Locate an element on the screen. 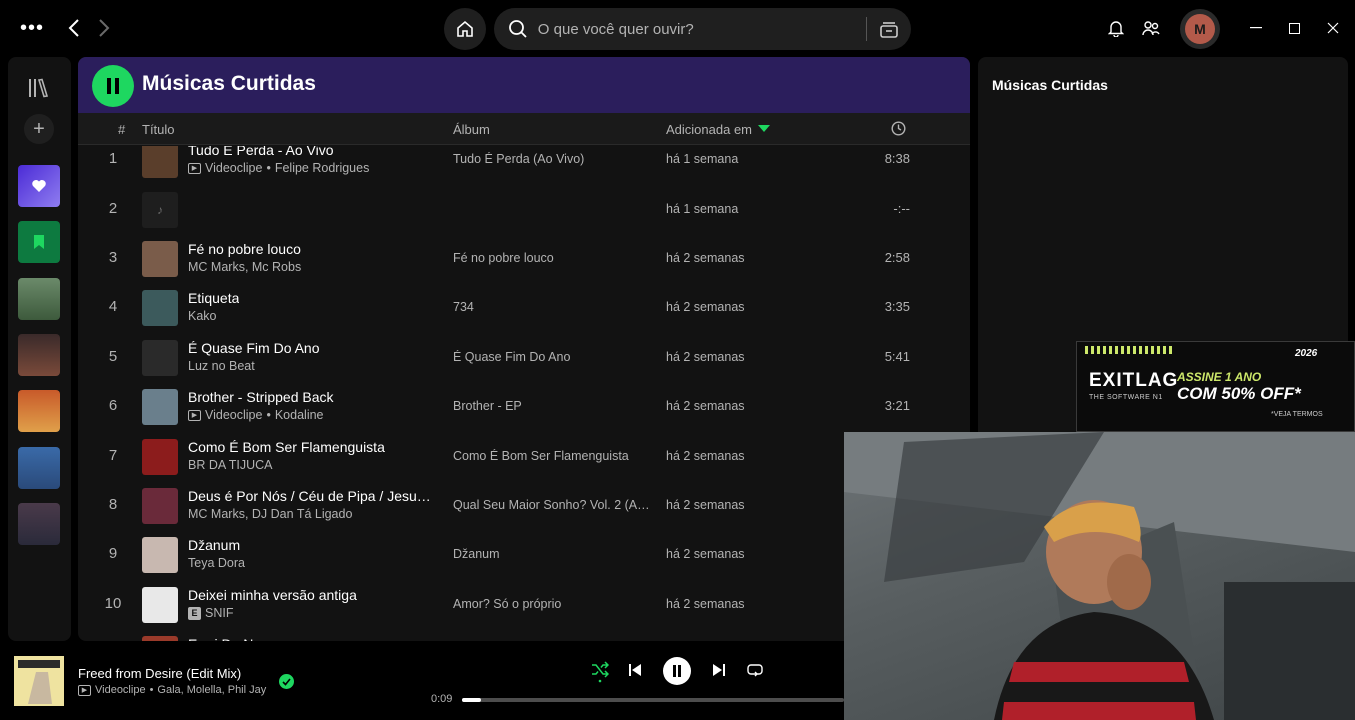 Image resolution: width=1355 pixels, height=720 pixels. table-row: 2 ♪ há 1 semana -:-- is located at coordinates (524, 210).